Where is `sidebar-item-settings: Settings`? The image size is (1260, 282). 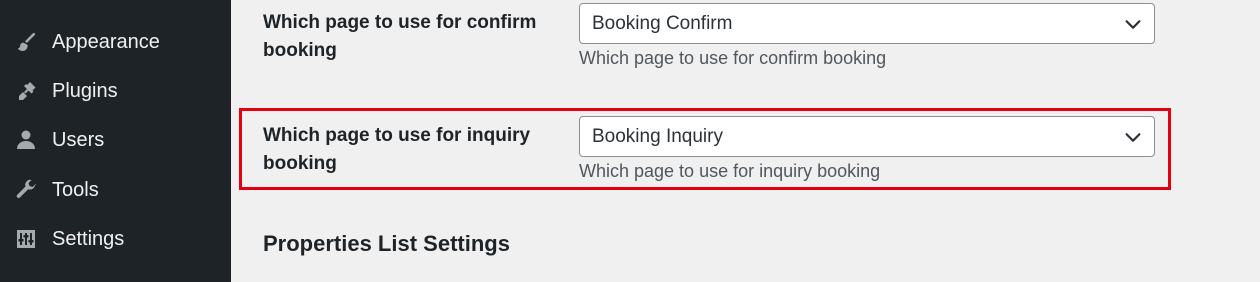
sidebar-item-settings: Settings is located at coordinates (115, 239).